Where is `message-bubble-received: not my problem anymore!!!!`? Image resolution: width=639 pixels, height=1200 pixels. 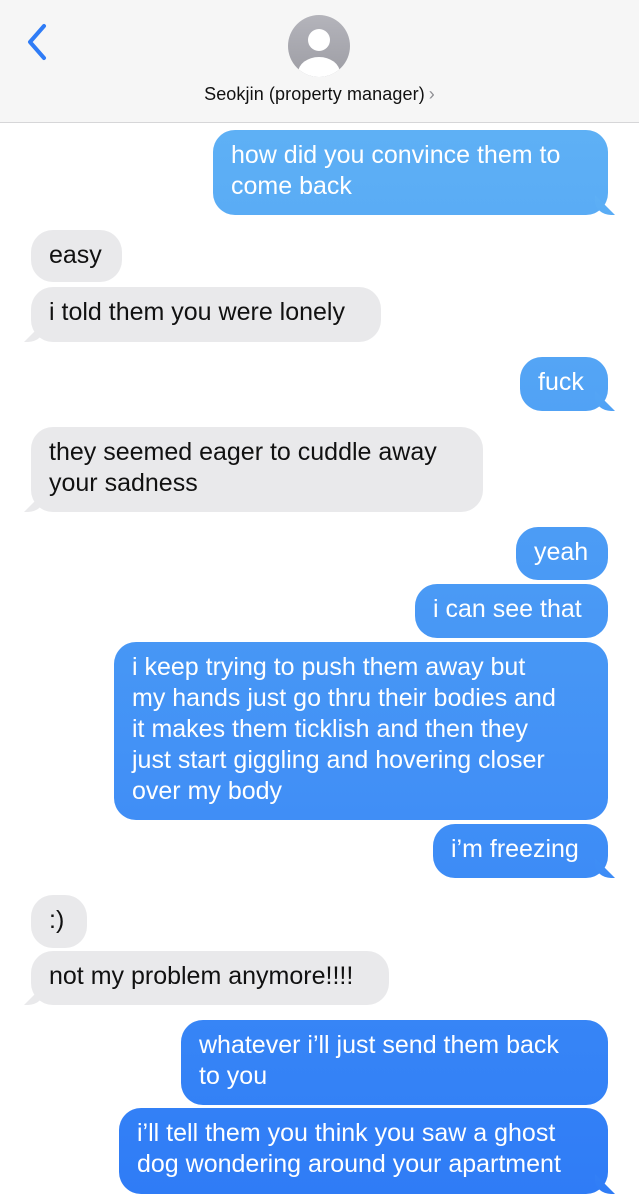
message-bubble-received: not my problem anymore!!!! is located at coordinates (210, 978).